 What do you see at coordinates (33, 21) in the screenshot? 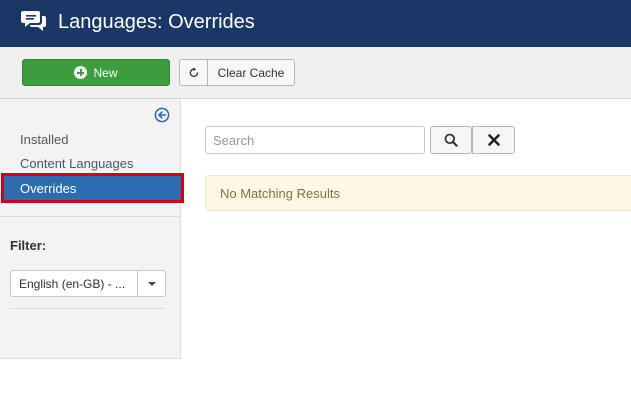
I see `comments-icon` at bounding box center [33, 21].